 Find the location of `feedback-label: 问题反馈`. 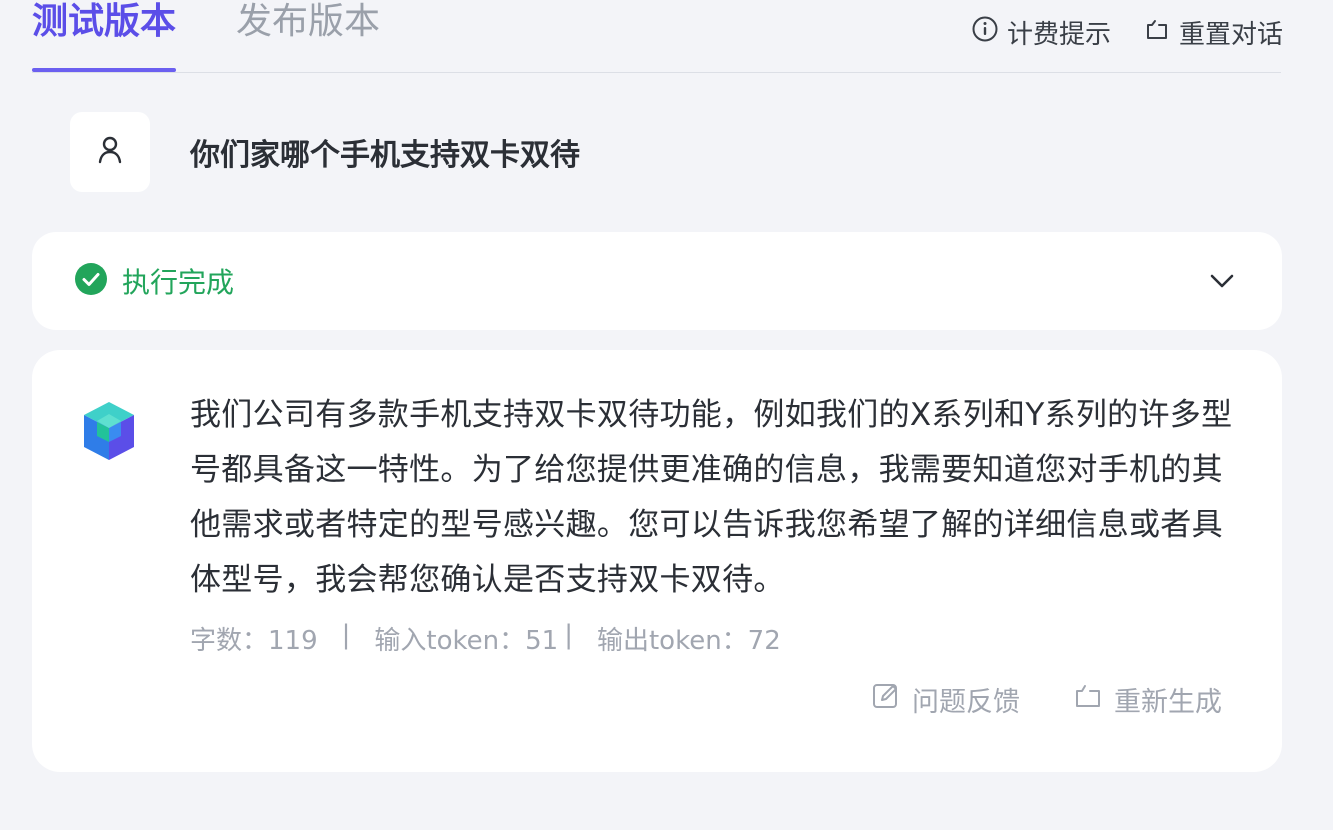

feedback-label: 问题反馈 is located at coordinates (966, 702).